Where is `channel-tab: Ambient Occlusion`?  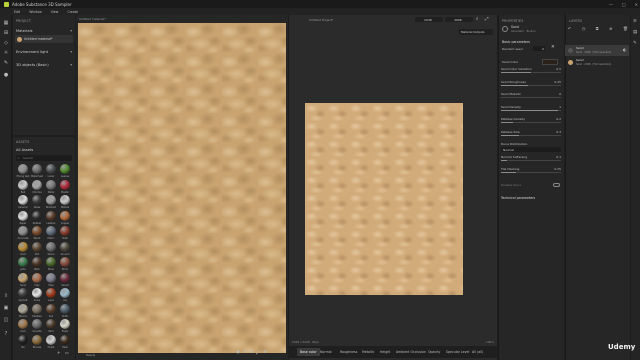 channel-tab: Ambient Occlusion is located at coordinates (411, 352).